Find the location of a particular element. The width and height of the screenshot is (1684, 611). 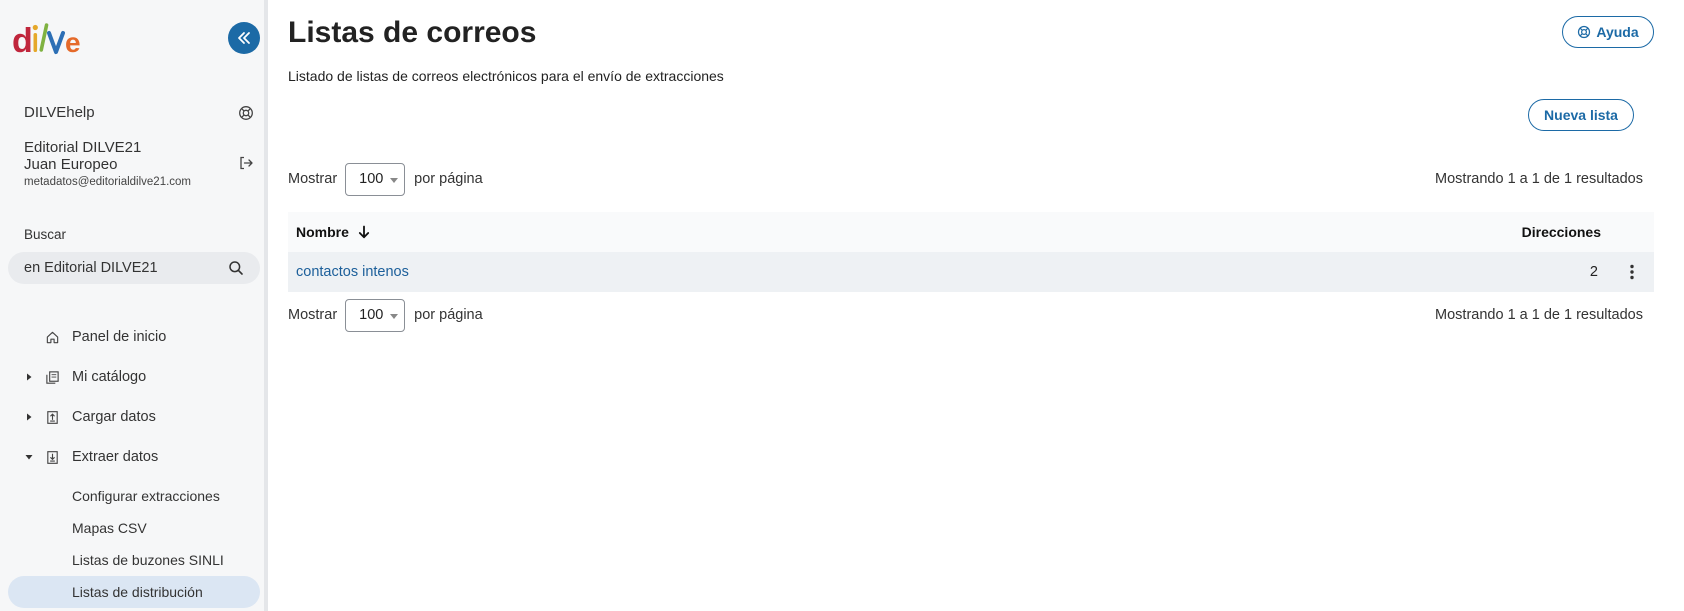

chevrons-left-icon is located at coordinates (244, 38).